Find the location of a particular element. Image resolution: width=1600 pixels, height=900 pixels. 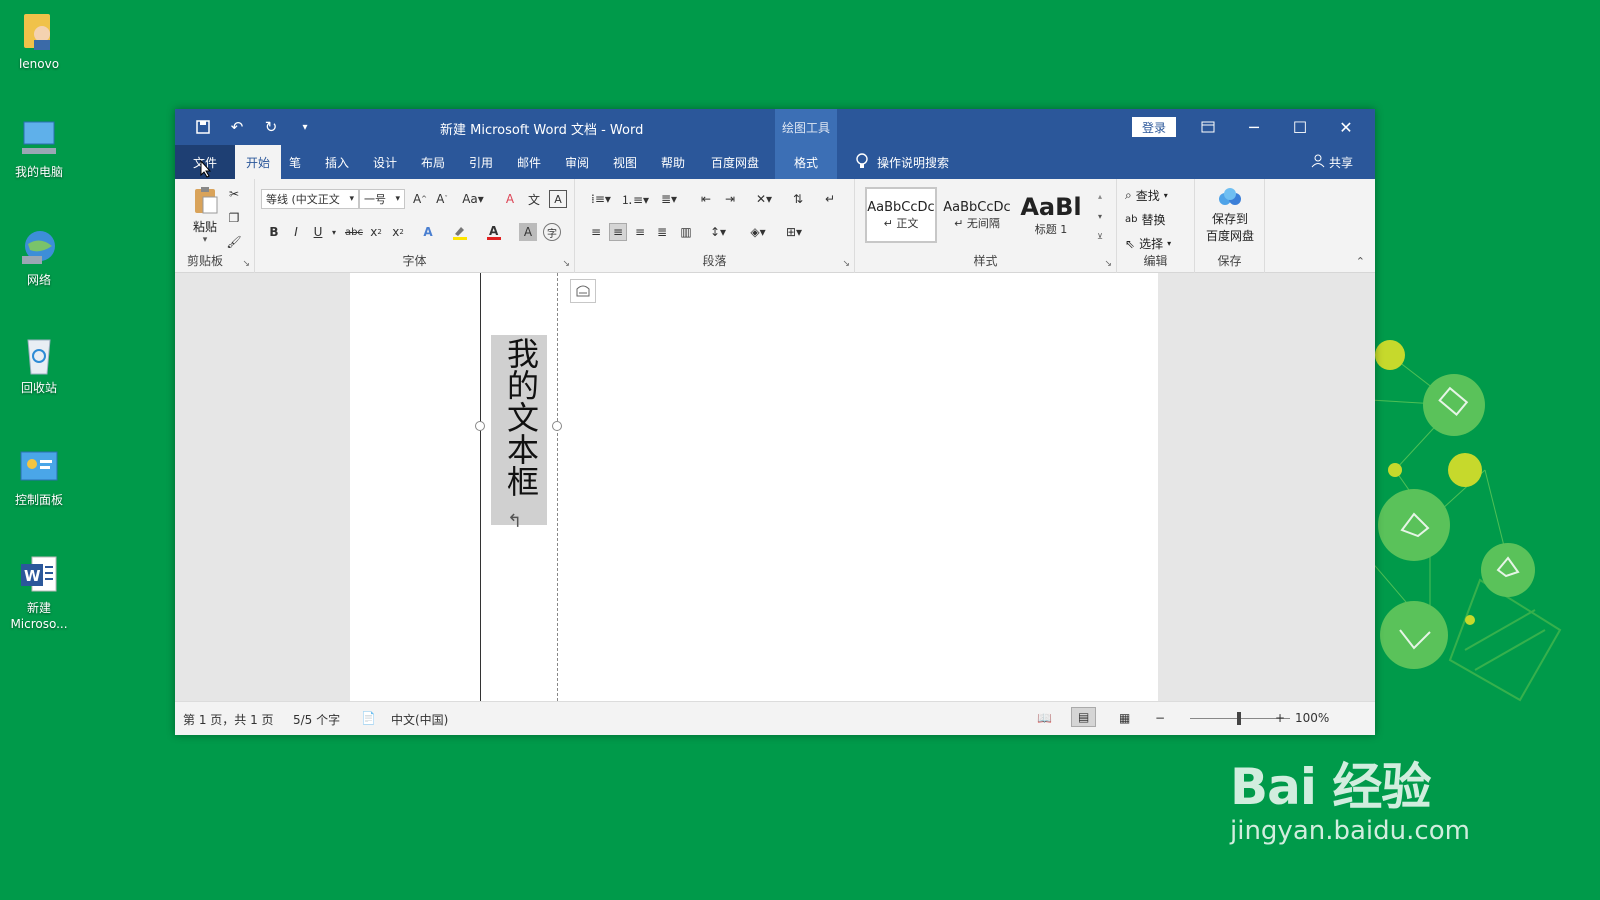

page-count: 第 1 页，共 1 页 is located at coordinates (228, 719).